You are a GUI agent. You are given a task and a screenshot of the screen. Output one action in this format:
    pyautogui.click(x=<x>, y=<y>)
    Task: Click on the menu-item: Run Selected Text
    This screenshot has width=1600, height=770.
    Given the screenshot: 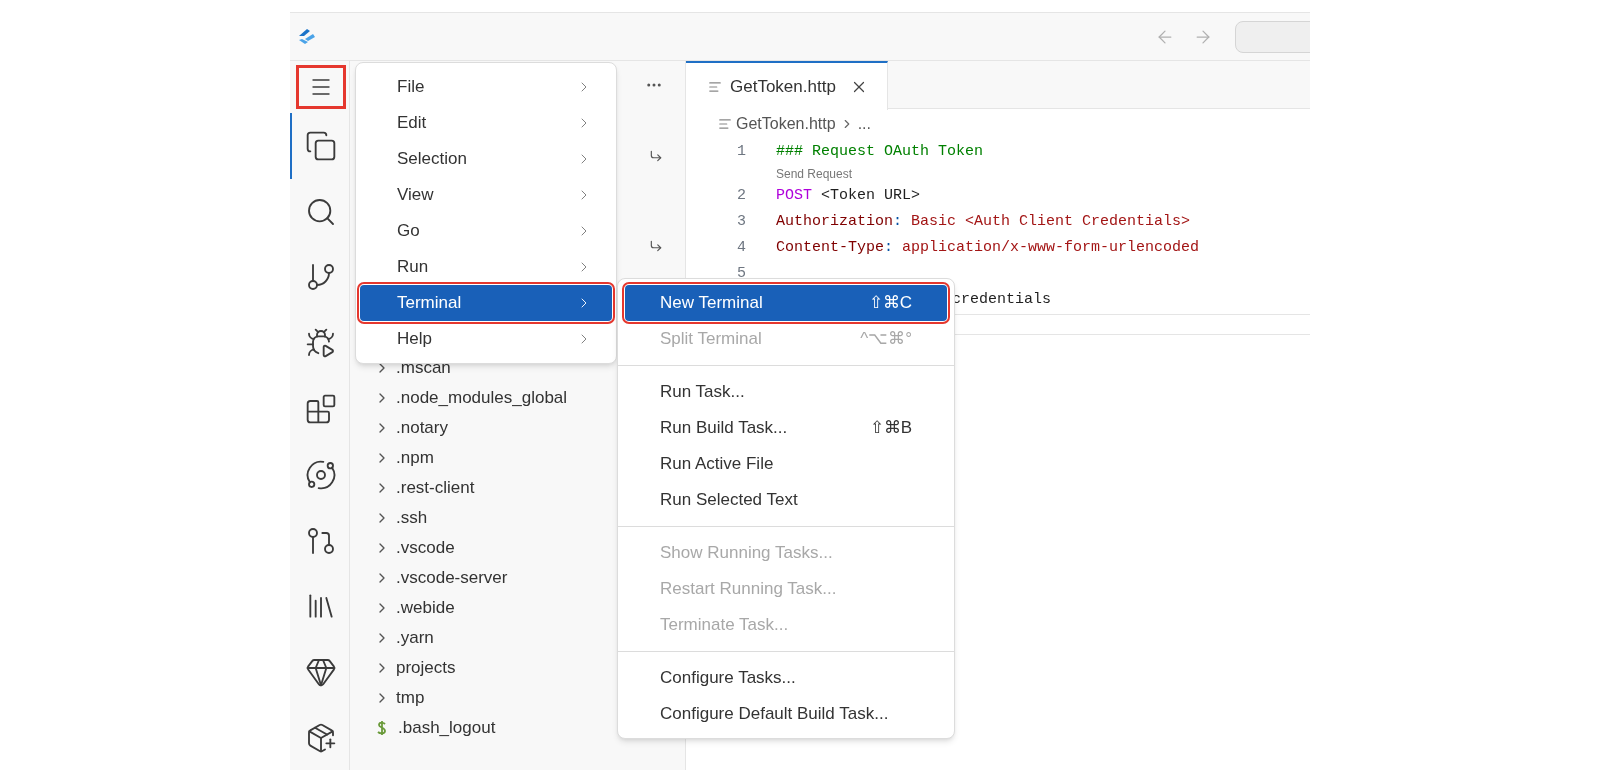 What is the action you would take?
    pyautogui.click(x=786, y=500)
    